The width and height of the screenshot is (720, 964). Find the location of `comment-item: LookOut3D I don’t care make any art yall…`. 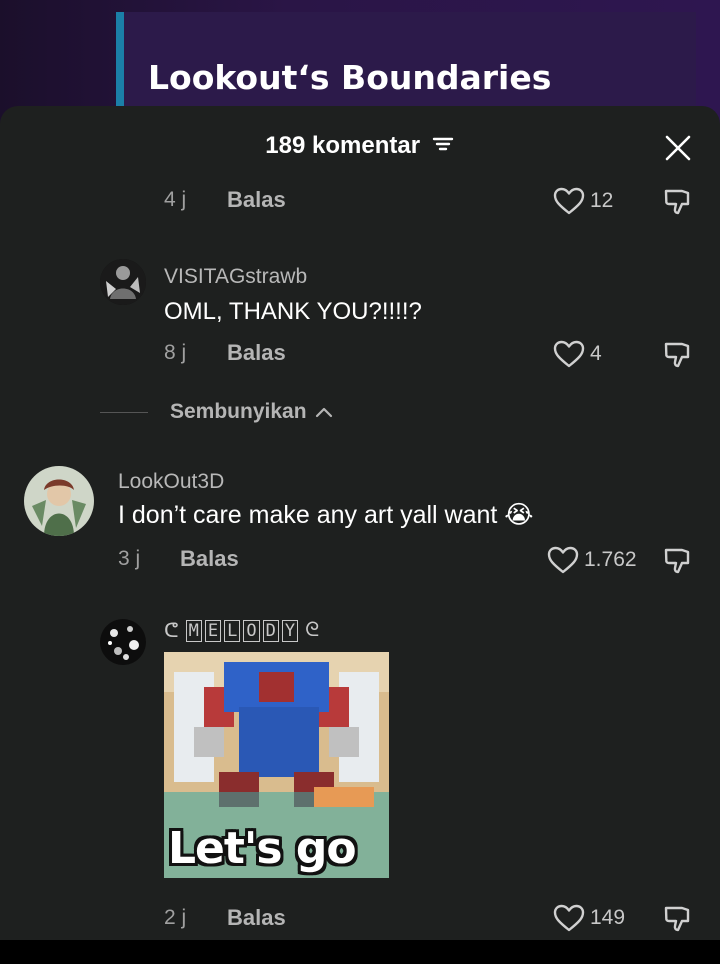

comment-item: LookOut3D I don’t care make any art yall… is located at coordinates (360, 521).